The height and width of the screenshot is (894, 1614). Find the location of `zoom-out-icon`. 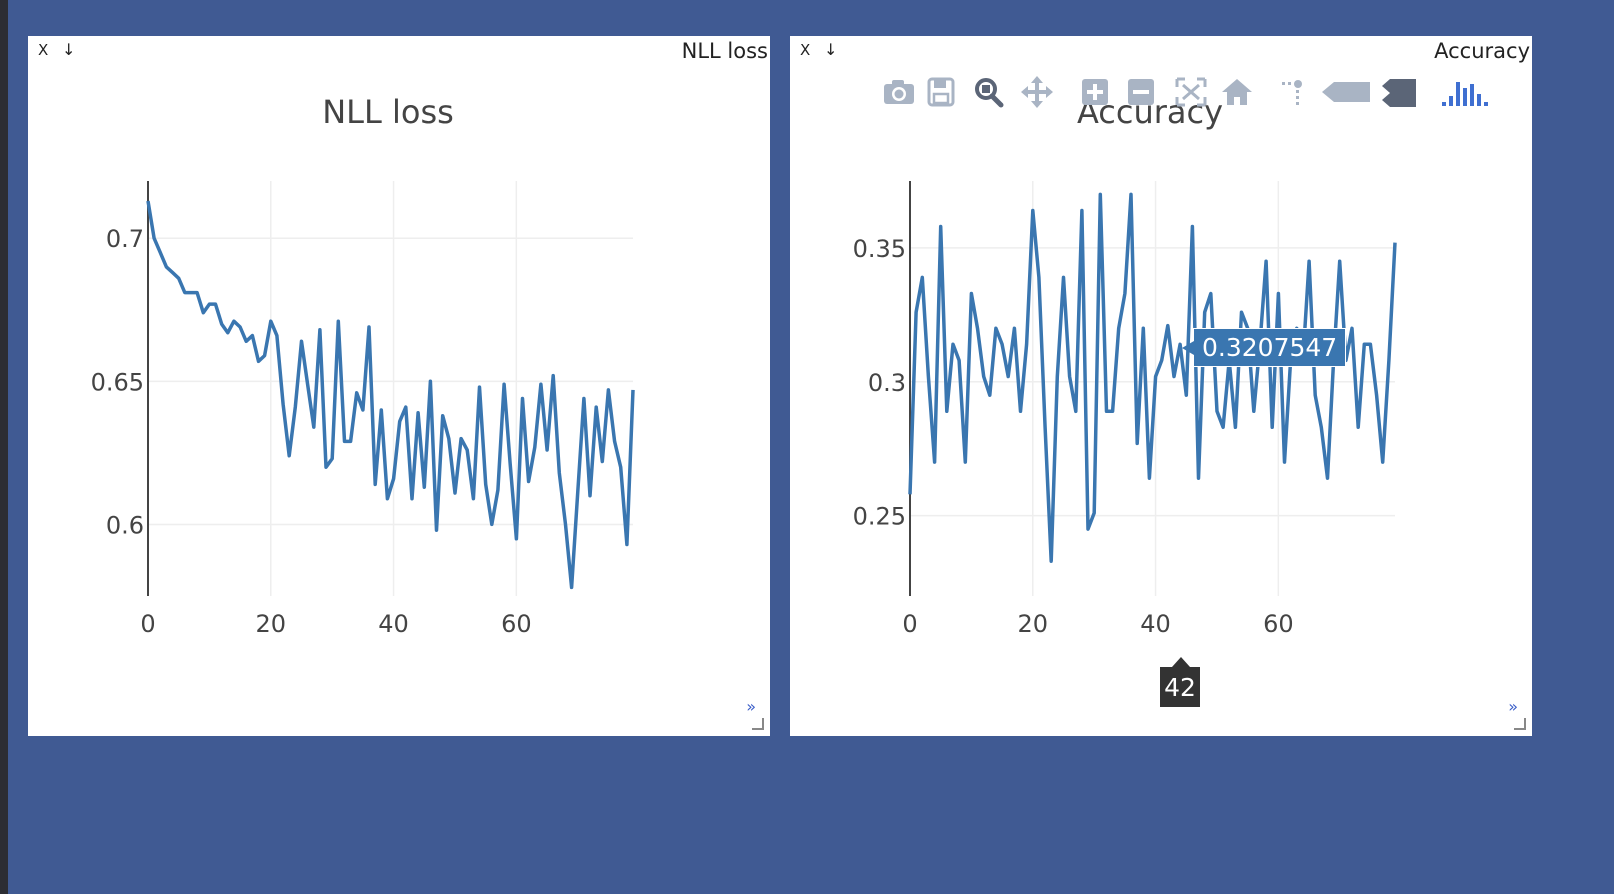

zoom-out-icon is located at coordinates (1141, 92).